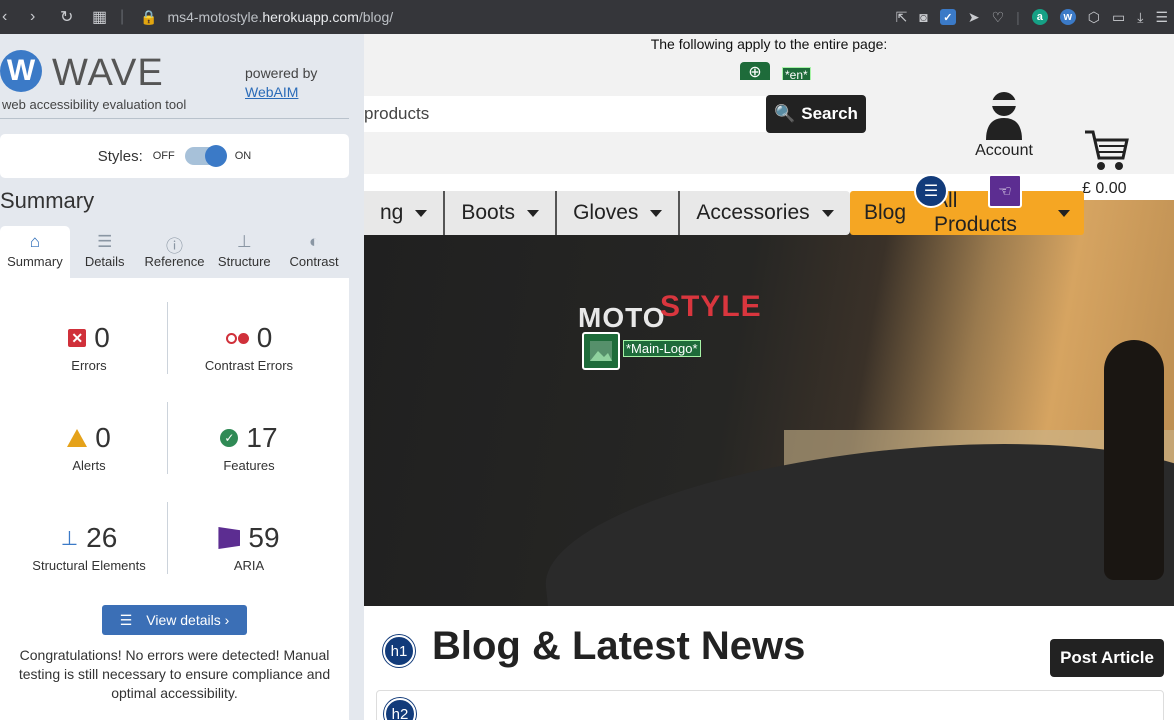  What do you see at coordinates (711, 306) in the screenshot?
I see `logo-style: STYLE` at bounding box center [711, 306].